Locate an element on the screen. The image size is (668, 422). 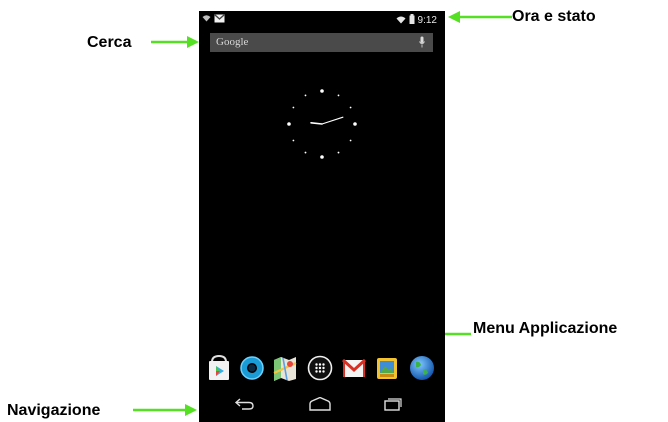
callout-apps-menu-label: Menu Applicazione is located at coordinates (545, 328).